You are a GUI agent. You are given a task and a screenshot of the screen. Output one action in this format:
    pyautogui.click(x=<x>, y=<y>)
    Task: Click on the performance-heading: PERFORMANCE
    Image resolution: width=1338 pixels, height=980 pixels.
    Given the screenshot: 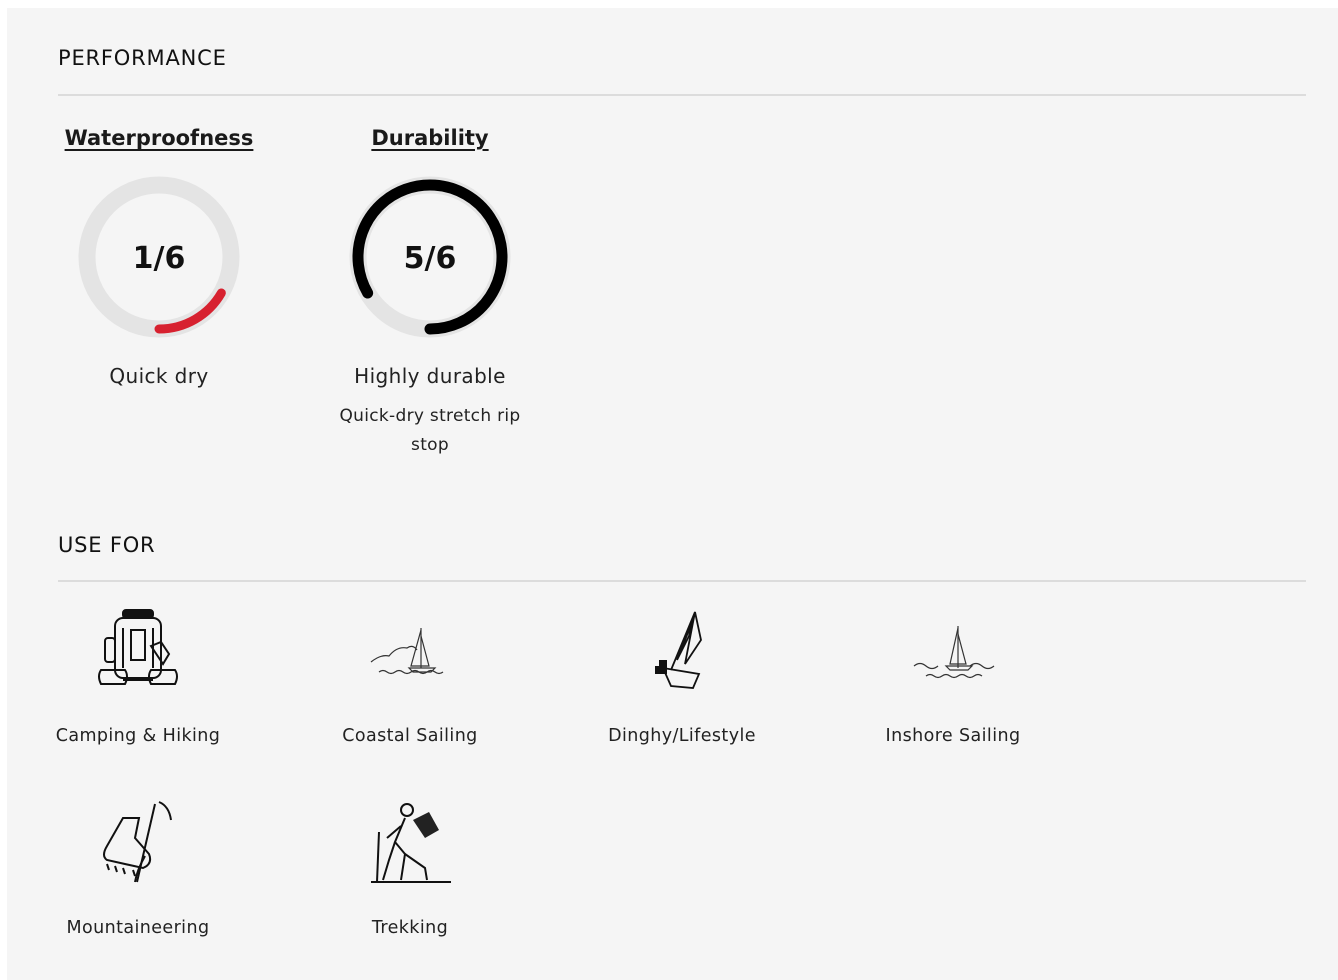 What is the action you would take?
    pyautogui.click(x=142, y=58)
    